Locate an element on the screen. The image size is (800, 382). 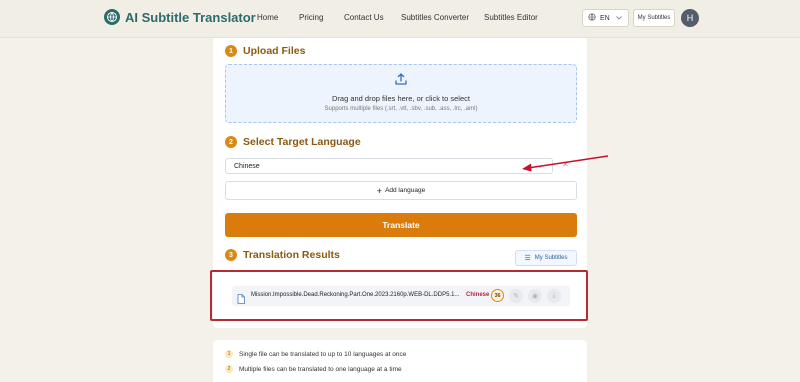
nav-contact-us: Contact Us is located at coordinates (364, 17).